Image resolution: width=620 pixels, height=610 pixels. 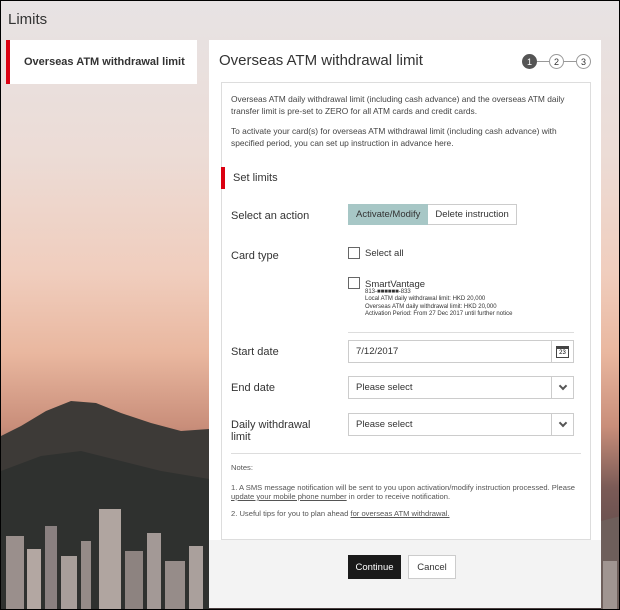 What do you see at coordinates (432, 567) in the screenshot?
I see `cancel-button: Cancel` at bounding box center [432, 567].